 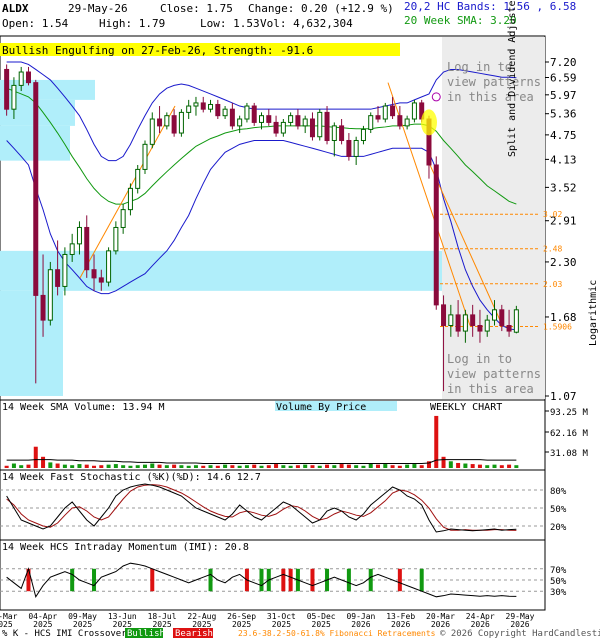 I want to click on vbp-bar, so click(x=31, y=343).